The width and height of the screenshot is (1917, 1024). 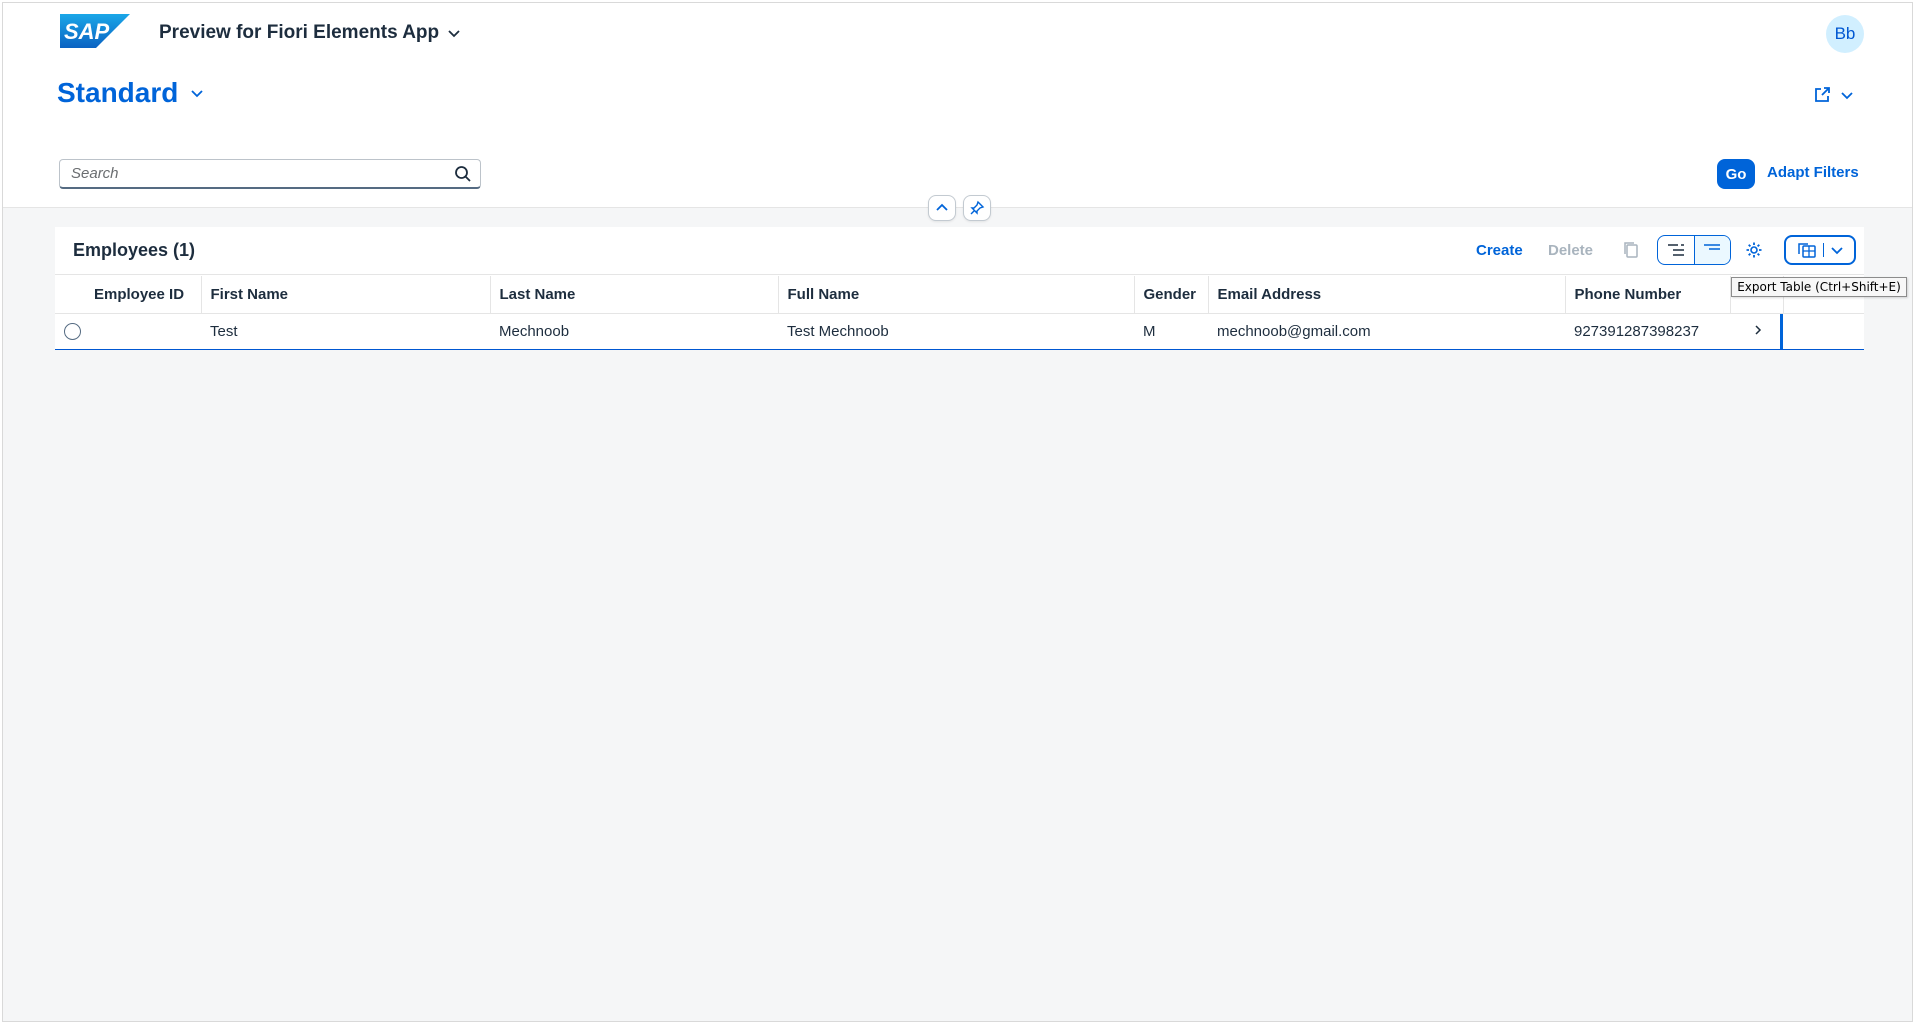 What do you see at coordinates (345, 331) in the screenshot?
I see `cell-first-name: Test` at bounding box center [345, 331].